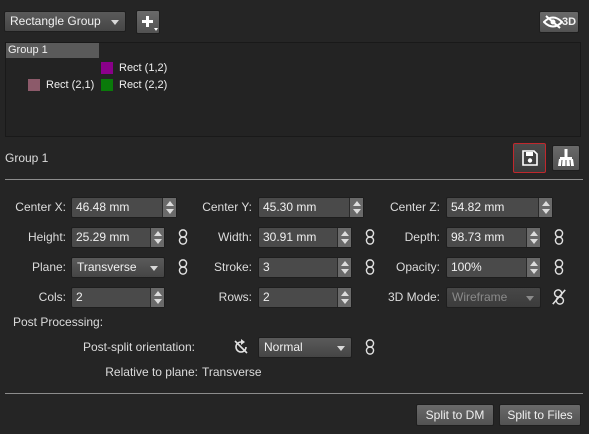 The width and height of the screenshot is (589, 434). Describe the element at coordinates (290, 207) in the screenshot. I see `center-y-value: 45.30 mm` at that location.